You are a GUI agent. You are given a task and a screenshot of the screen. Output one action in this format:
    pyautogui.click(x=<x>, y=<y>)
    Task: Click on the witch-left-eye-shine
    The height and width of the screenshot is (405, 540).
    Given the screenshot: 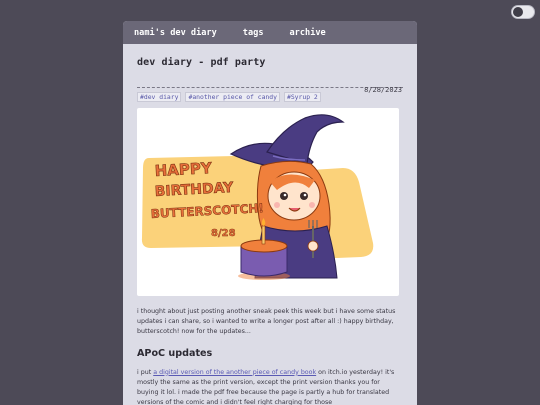 What is the action you would take?
    pyautogui.click(x=285, y=195)
    